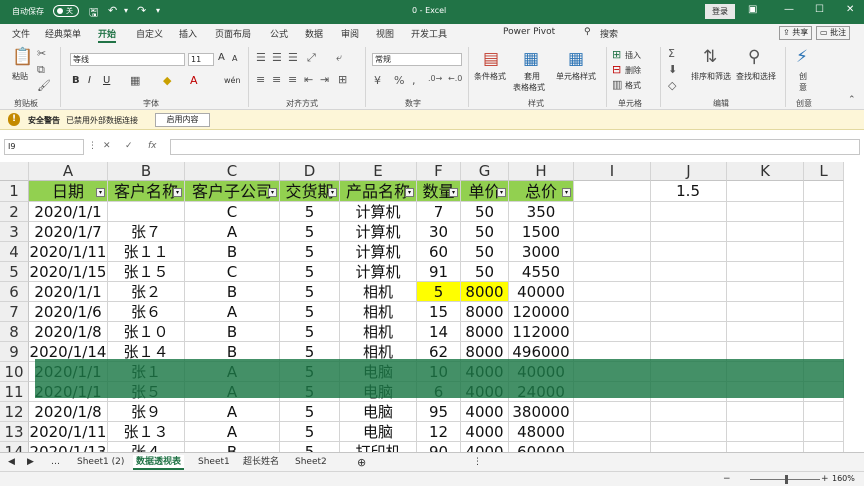 This screenshot has width=864, height=487. Describe the element at coordinates (752, 9) in the screenshot. I see `ribbon-display-icon: ▣` at that location.